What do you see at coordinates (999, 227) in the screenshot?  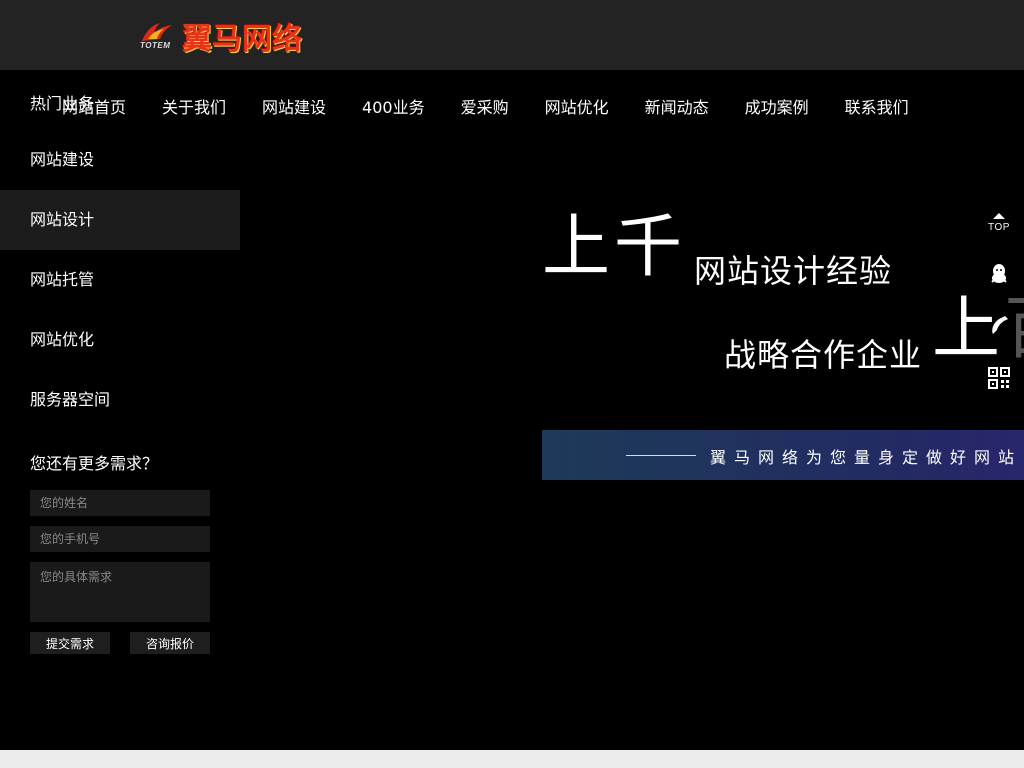 I see `back-to-top-label: TOP` at bounding box center [999, 227].